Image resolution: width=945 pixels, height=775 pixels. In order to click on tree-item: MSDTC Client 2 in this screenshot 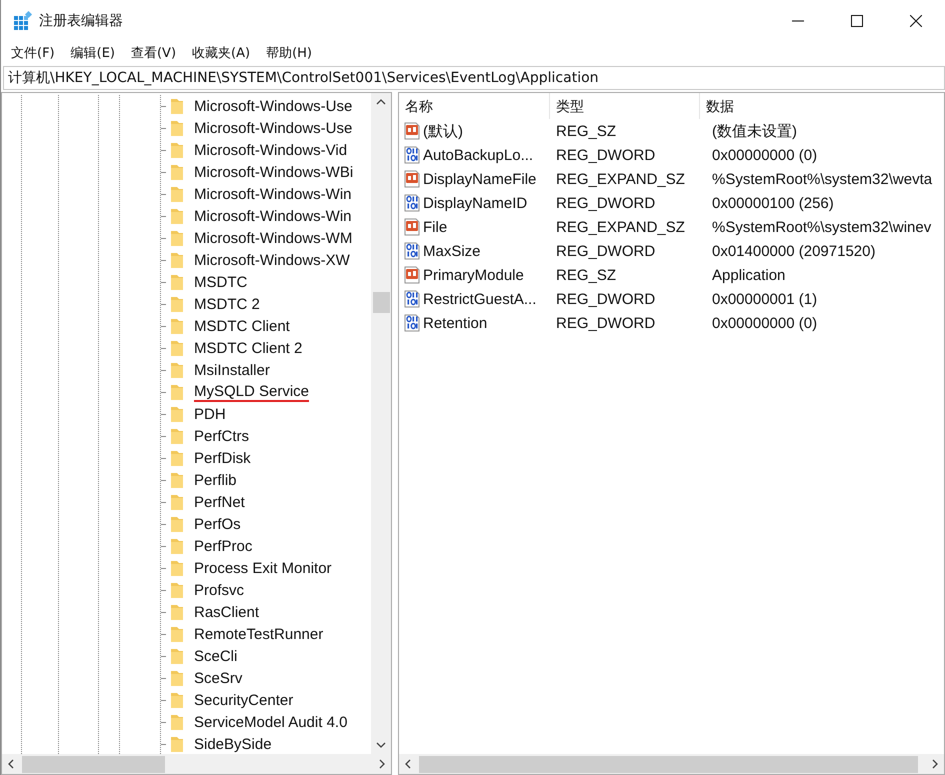, I will do `click(248, 348)`.